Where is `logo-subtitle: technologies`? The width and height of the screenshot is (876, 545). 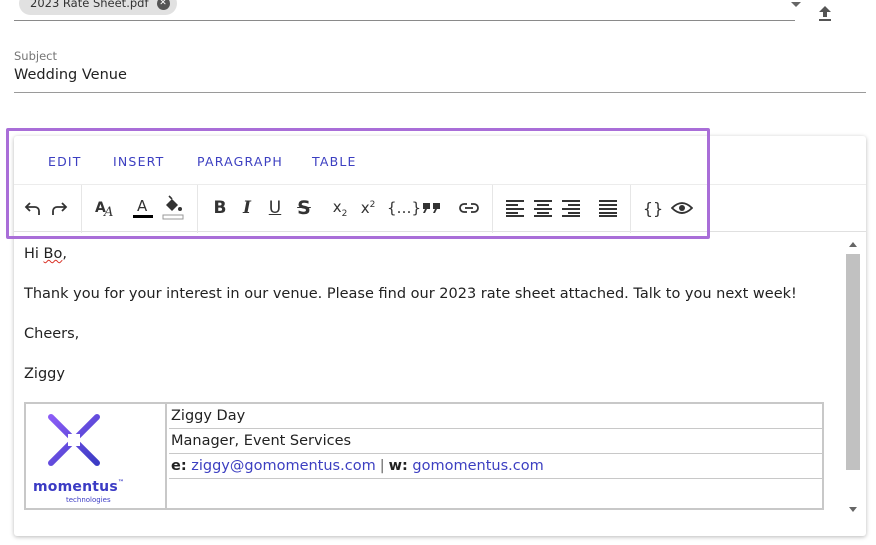
logo-subtitle: technologies is located at coordinates (88, 500).